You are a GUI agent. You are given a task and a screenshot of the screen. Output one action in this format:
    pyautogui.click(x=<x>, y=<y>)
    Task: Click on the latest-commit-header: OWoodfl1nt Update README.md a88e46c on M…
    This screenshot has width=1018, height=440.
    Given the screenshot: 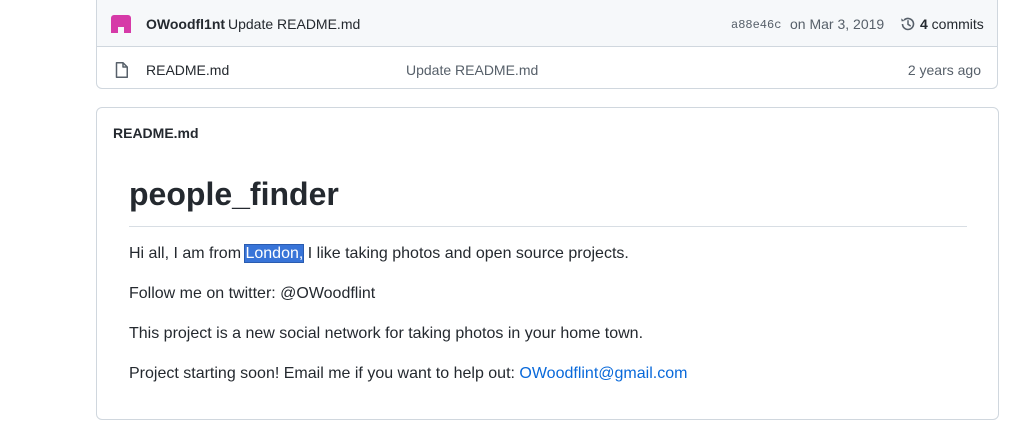 What is the action you would take?
    pyautogui.click(x=547, y=23)
    